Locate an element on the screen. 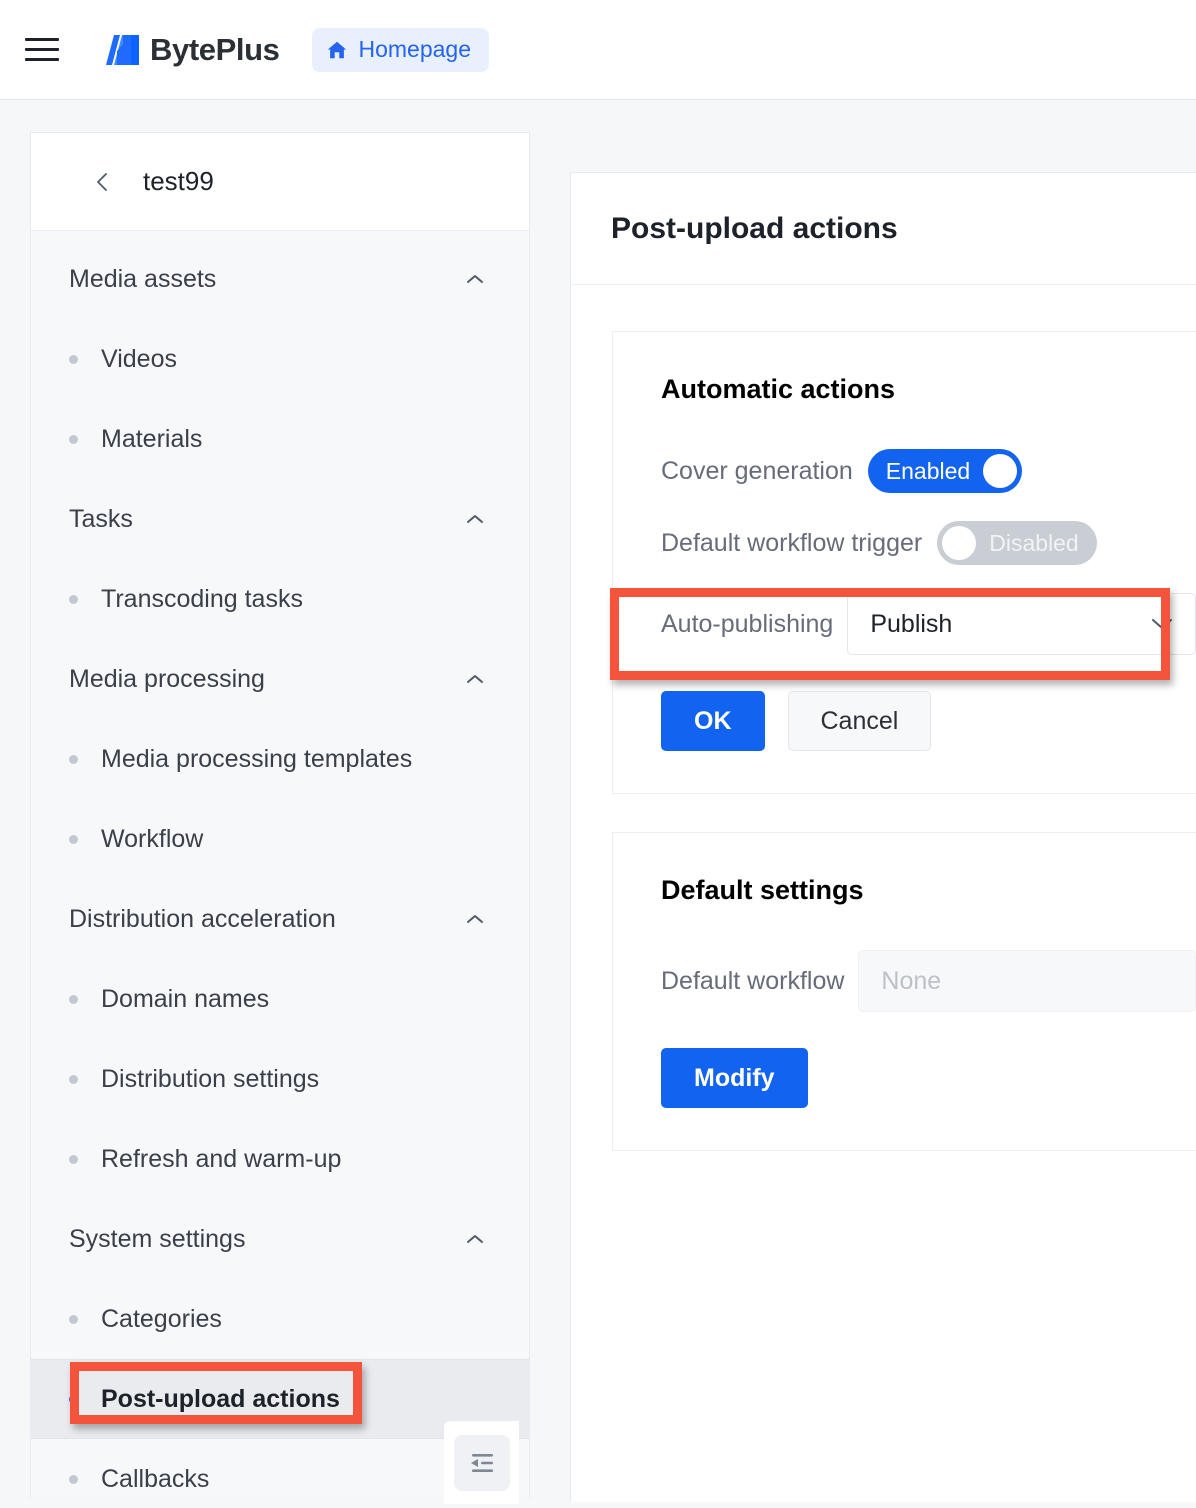 Image resolution: width=1196 pixels, height=1508 pixels. sidebar-item-categories: Categories is located at coordinates (280, 1319).